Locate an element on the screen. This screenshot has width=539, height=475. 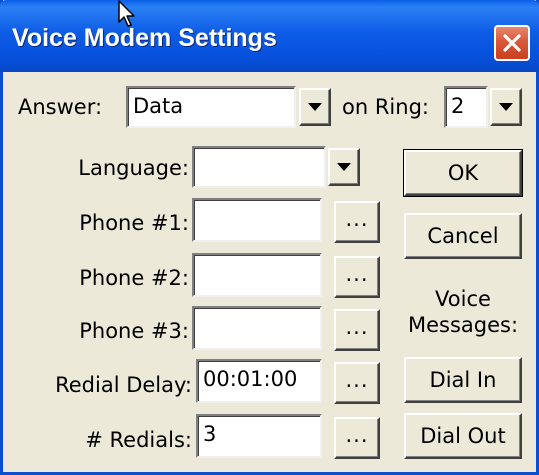
redials-label: # Redials: is located at coordinates (138, 440).